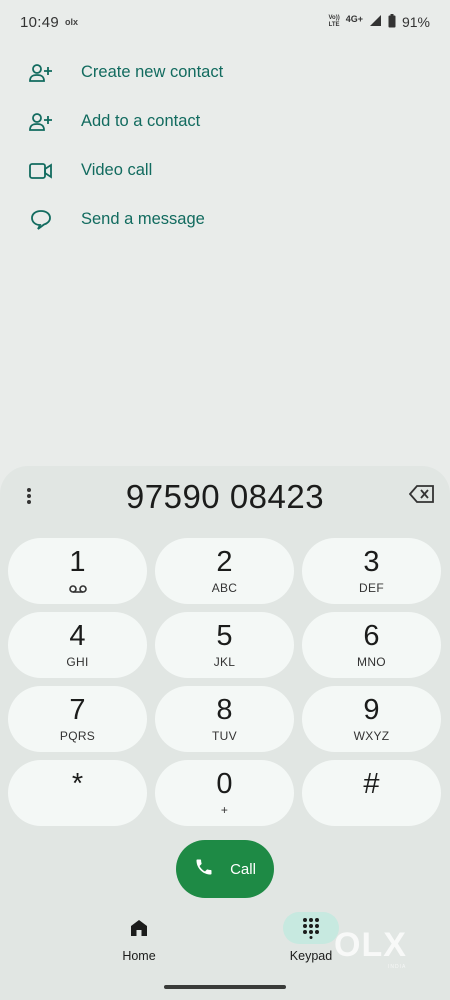  I want to click on key-2: 2 ABC, so click(224, 571).